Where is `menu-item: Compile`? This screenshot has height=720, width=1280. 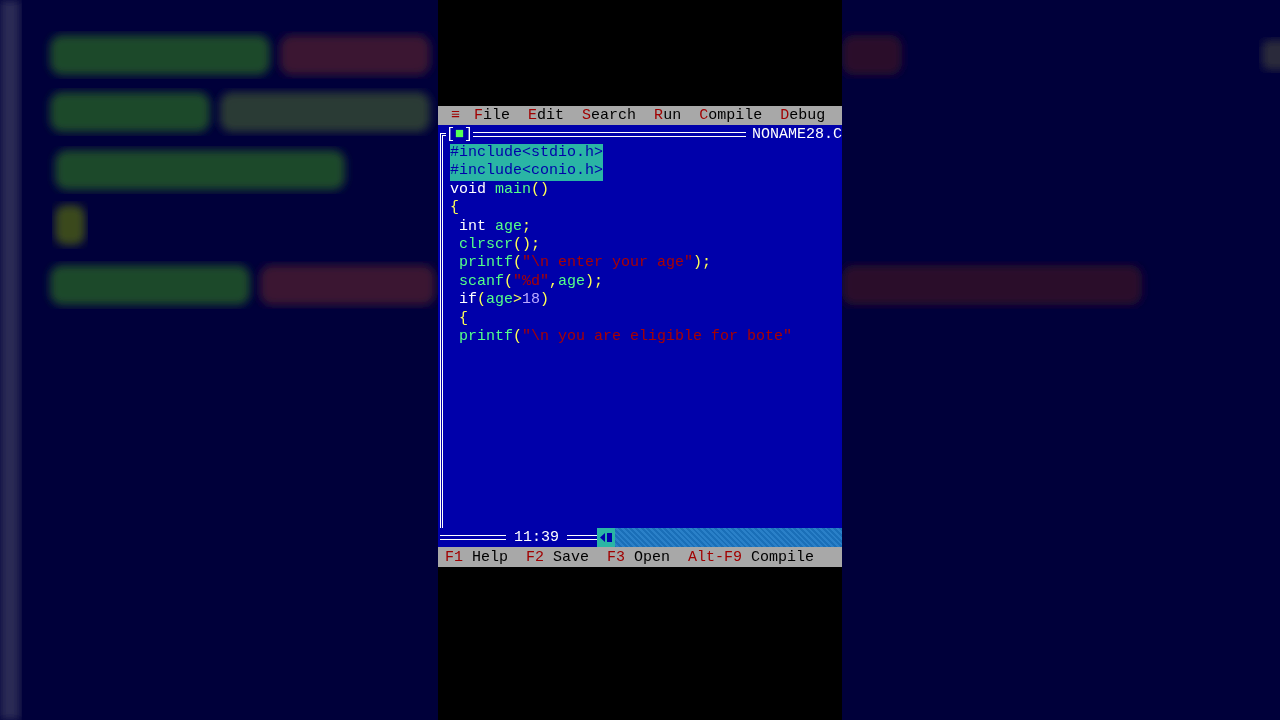
menu-item: Compile is located at coordinates (731, 115).